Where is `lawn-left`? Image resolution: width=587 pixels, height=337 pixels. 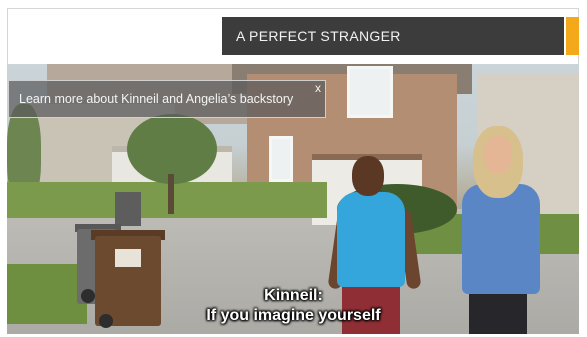 lawn-left is located at coordinates (167, 200).